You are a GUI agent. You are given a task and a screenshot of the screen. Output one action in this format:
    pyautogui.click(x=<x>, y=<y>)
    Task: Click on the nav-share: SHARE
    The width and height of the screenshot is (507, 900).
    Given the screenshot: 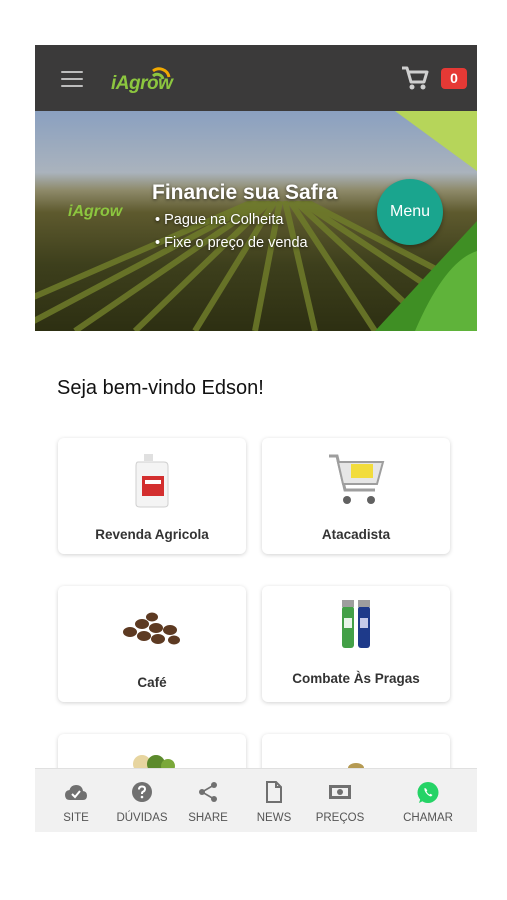 What is the action you would take?
    pyautogui.click(x=208, y=800)
    